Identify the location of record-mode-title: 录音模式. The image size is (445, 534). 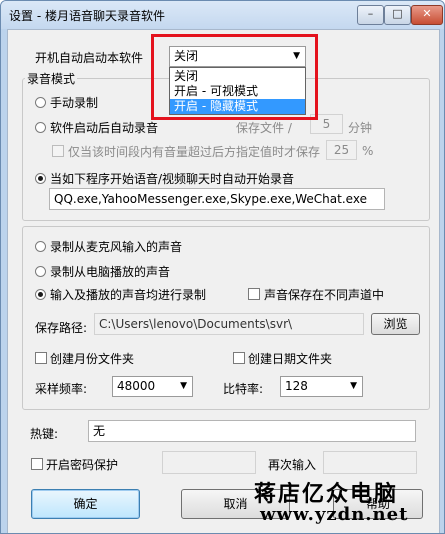
(51, 78).